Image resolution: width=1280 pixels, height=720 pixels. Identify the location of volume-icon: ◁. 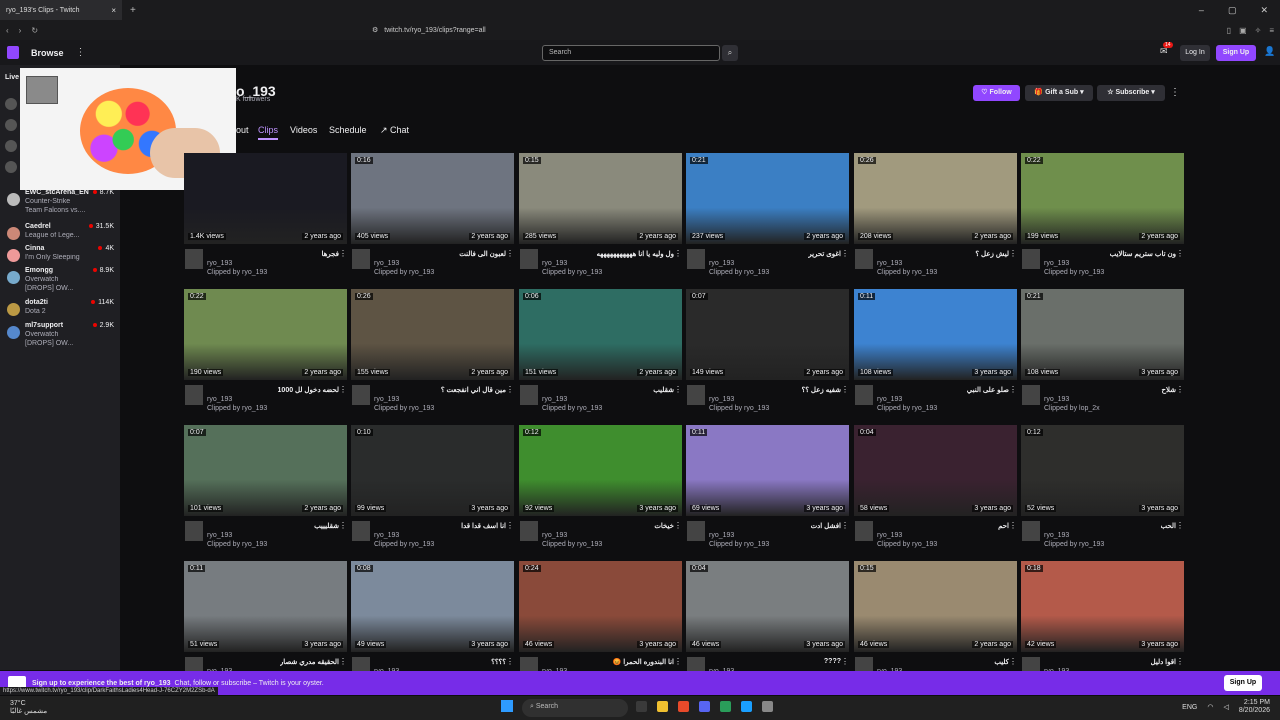
(1225, 707).